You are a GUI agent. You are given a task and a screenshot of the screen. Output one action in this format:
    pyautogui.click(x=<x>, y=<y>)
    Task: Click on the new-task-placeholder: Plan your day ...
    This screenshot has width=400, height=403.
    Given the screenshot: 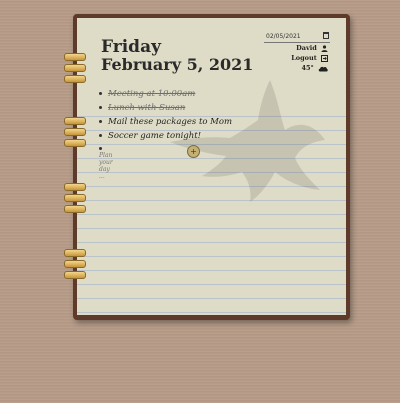 What is the action you would take?
    pyautogui.click(x=106, y=166)
    